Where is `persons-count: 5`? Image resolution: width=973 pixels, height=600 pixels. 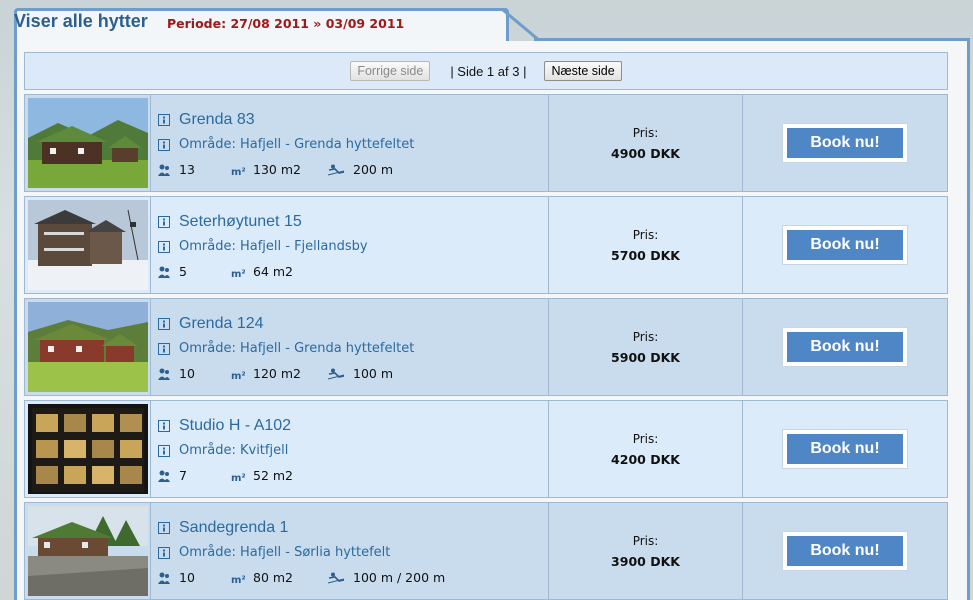
persons-count: 5 is located at coordinates (183, 271).